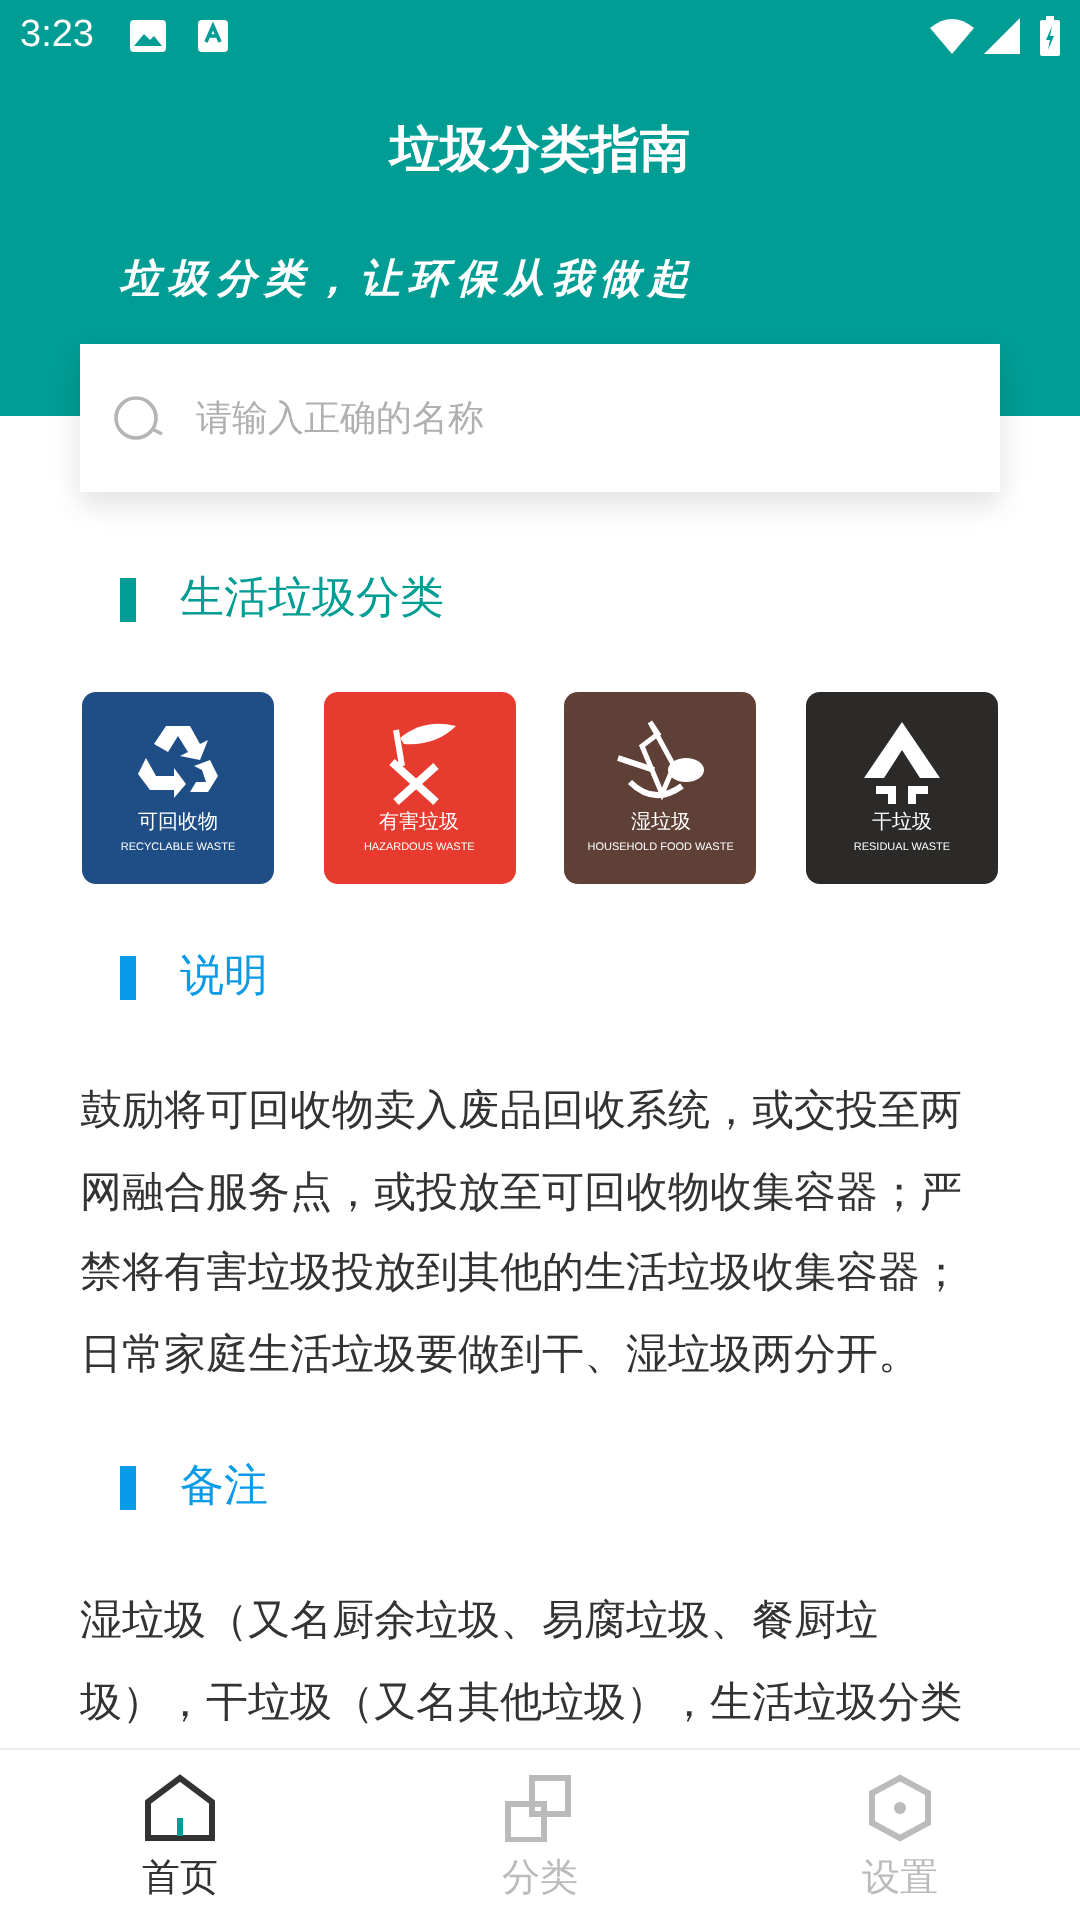 This screenshot has width=1080, height=1920. What do you see at coordinates (522, 1661) in the screenshot?
I see `paragraph: 湿垃圾（又名厨余垃圾、易腐垃圾、餐厨垃圾），干垃圾（又名其他垃圾），生活垃圾分类` at bounding box center [522, 1661].